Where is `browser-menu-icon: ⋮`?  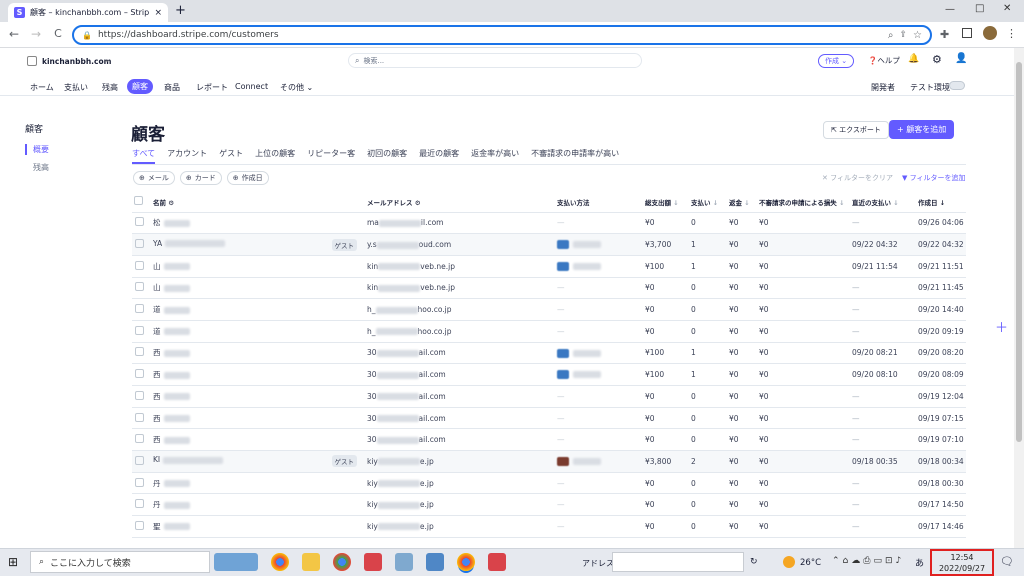
browser-menu-icon: ⋮ is located at coordinates (1011, 33).